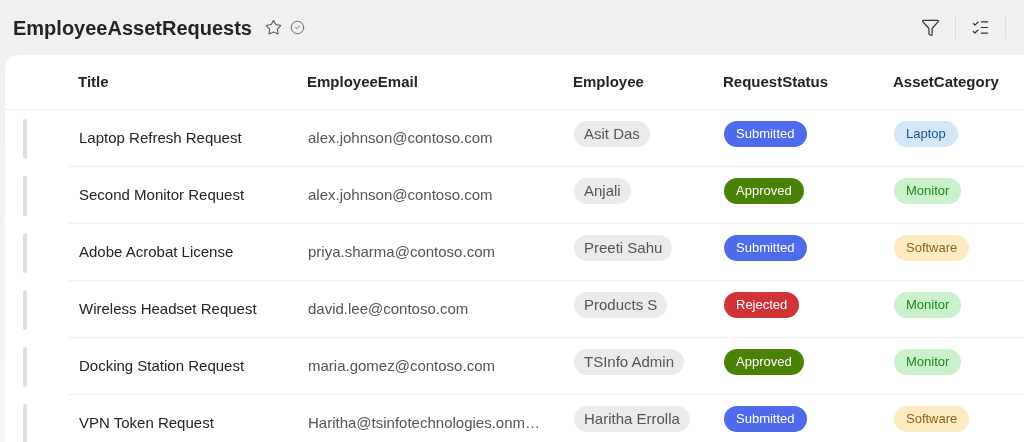 This screenshot has width=1024, height=442. What do you see at coordinates (608, 81) in the screenshot?
I see `column-header: Employee` at bounding box center [608, 81].